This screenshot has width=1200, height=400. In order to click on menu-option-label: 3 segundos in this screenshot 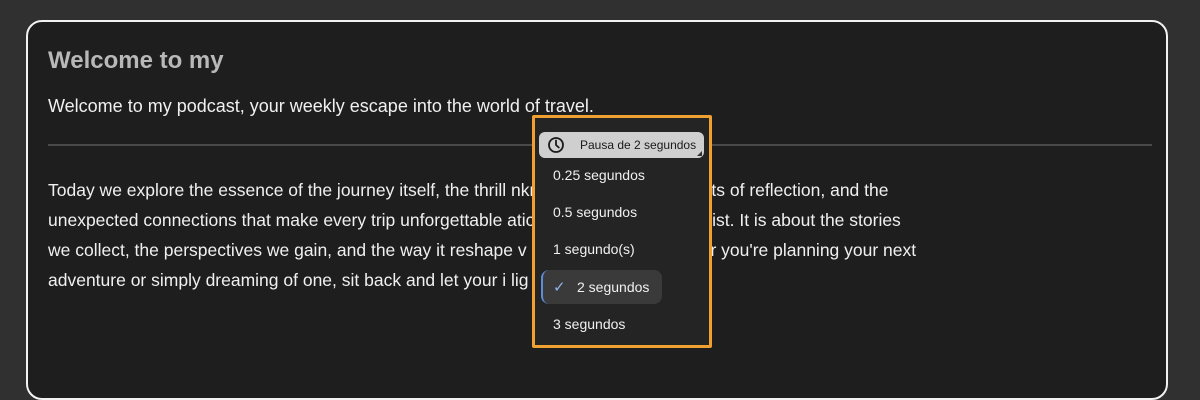, I will do `click(589, 324)`.